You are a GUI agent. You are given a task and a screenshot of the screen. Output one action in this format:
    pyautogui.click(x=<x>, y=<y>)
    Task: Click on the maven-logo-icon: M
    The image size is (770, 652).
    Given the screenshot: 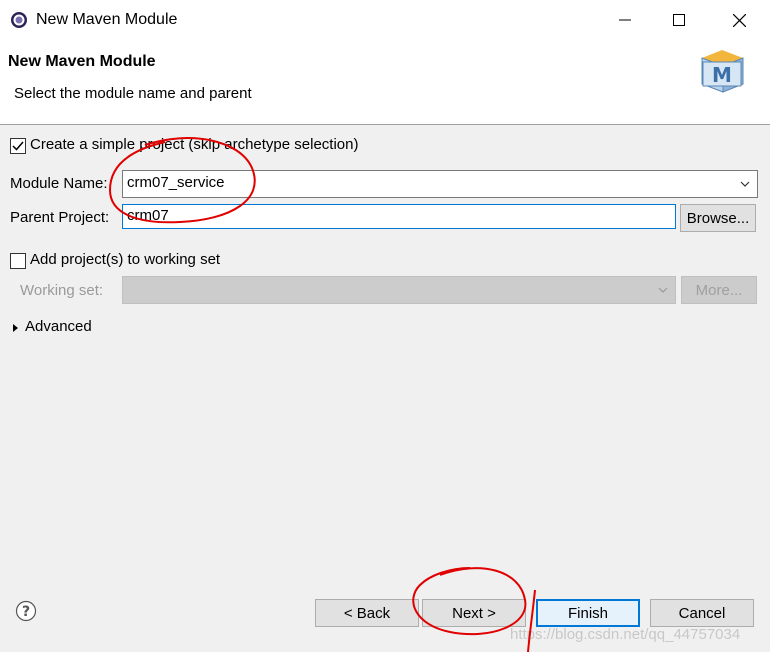 What is the action you would take?
    pyautogui.click(x=722, y=71)
    